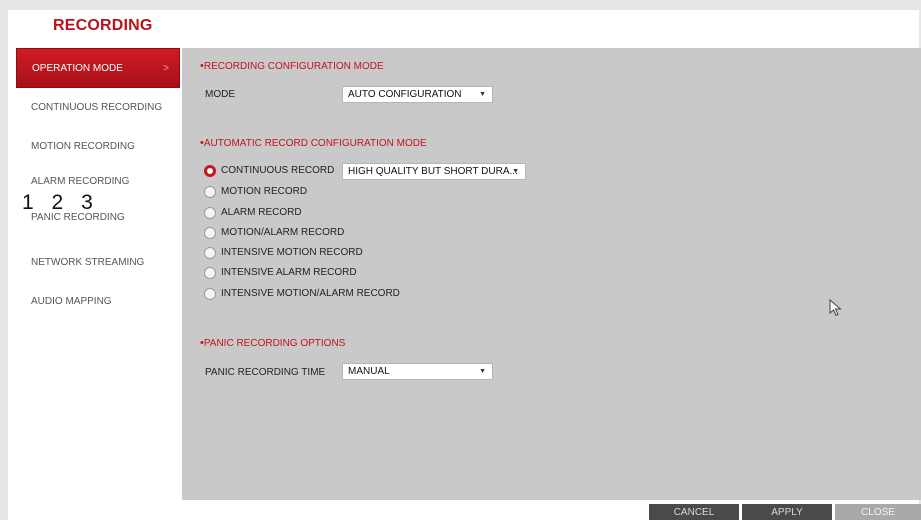 The height and width of the screenshot is (521, 921). What do you see at coordinates (220, 94) in the screenshot?
I see `mode-label: MODE` at bounding box center [220, 94].